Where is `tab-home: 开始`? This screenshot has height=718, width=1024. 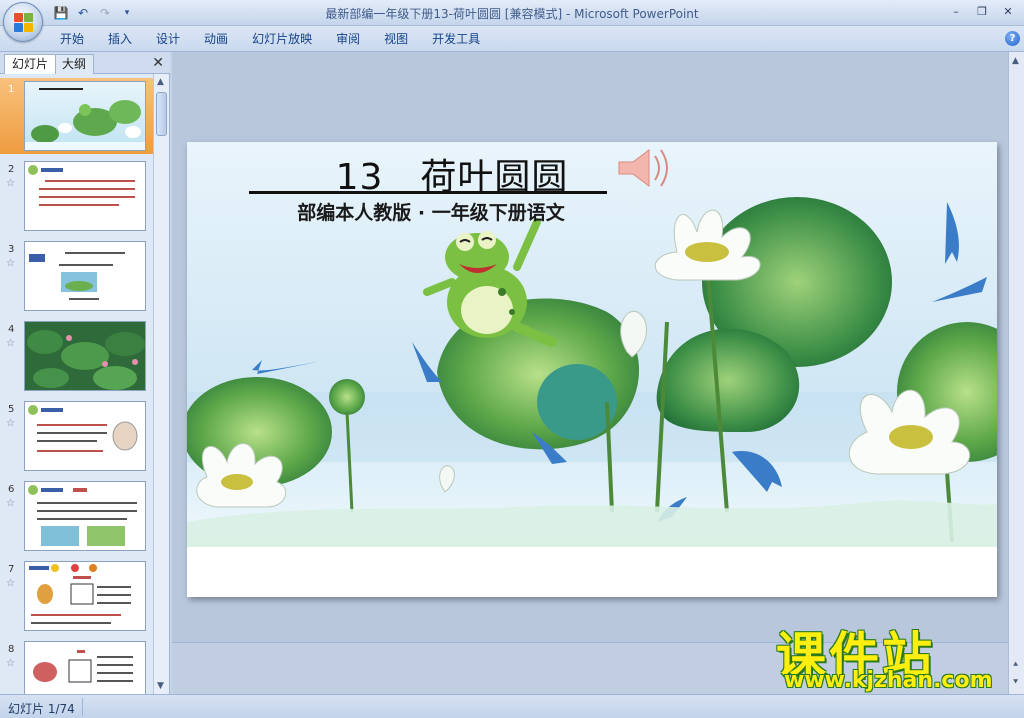 tab-home: 开始 is located at coordinates (72, 39).